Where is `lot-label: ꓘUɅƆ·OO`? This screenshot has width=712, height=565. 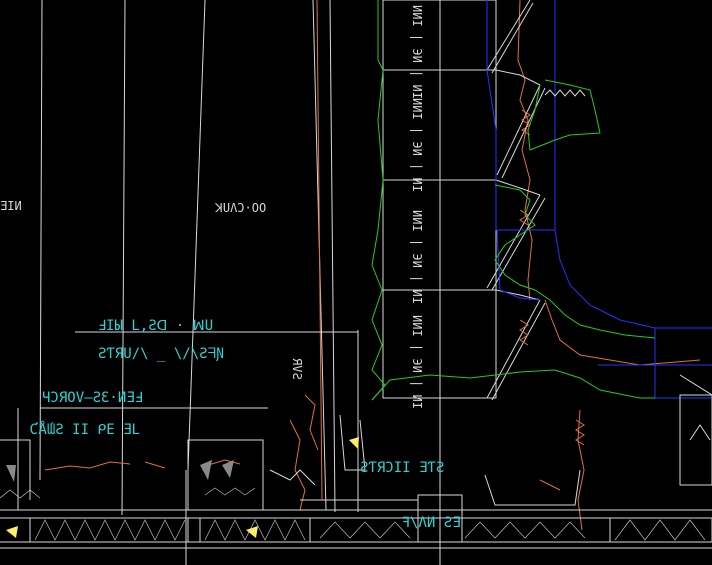
lot-label: ꓘUɅƆ·OO is located at coordinates (240, 208).